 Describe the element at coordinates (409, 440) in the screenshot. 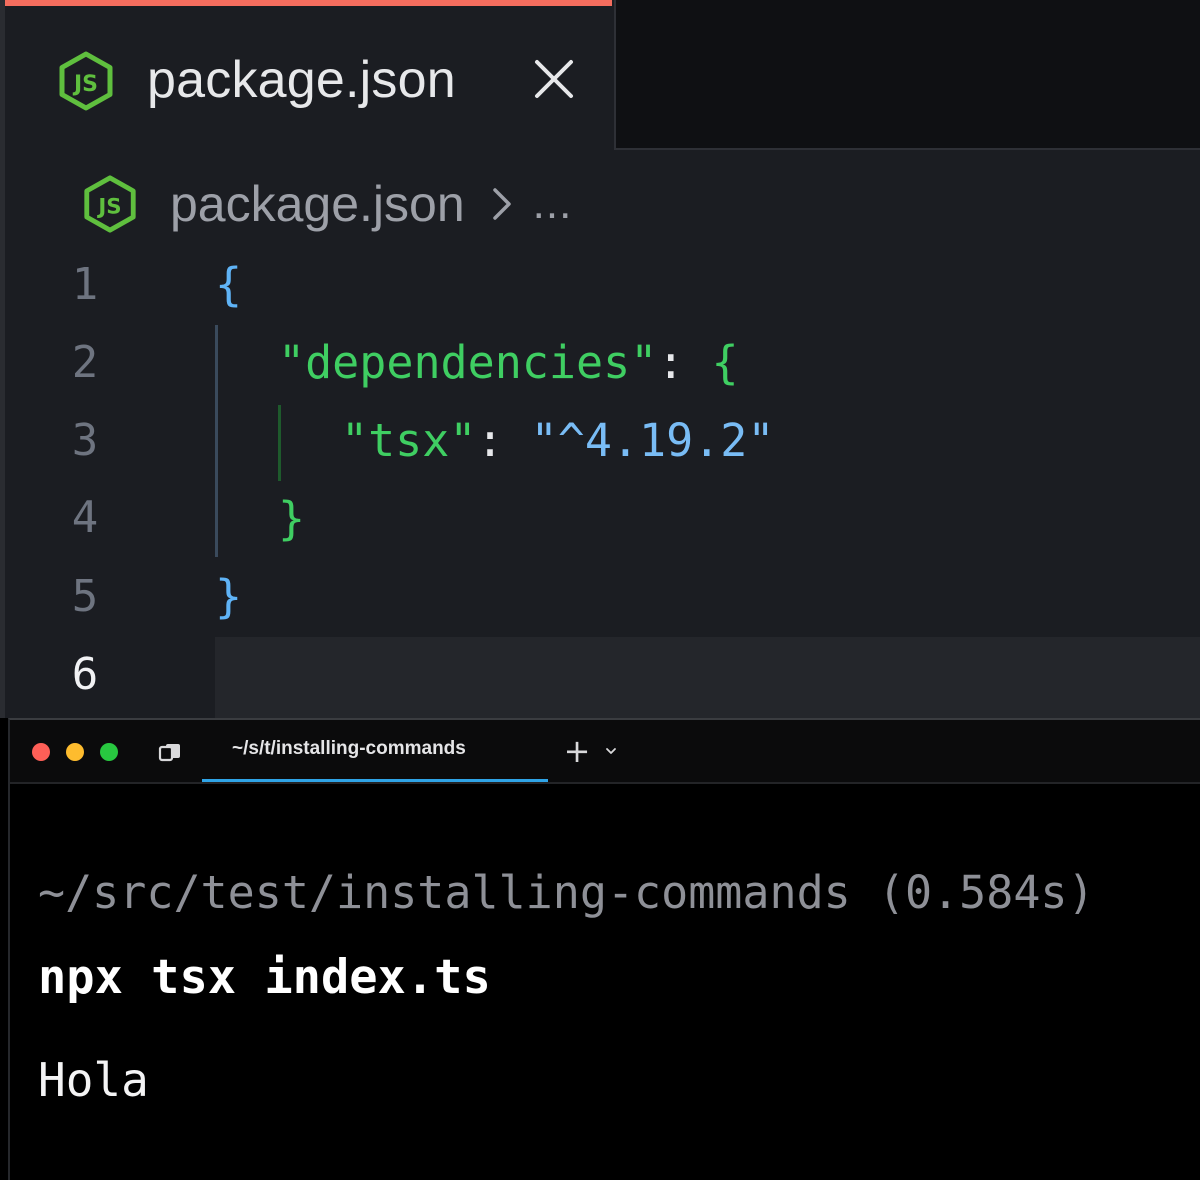

I see `json-key: tsx` at that location.